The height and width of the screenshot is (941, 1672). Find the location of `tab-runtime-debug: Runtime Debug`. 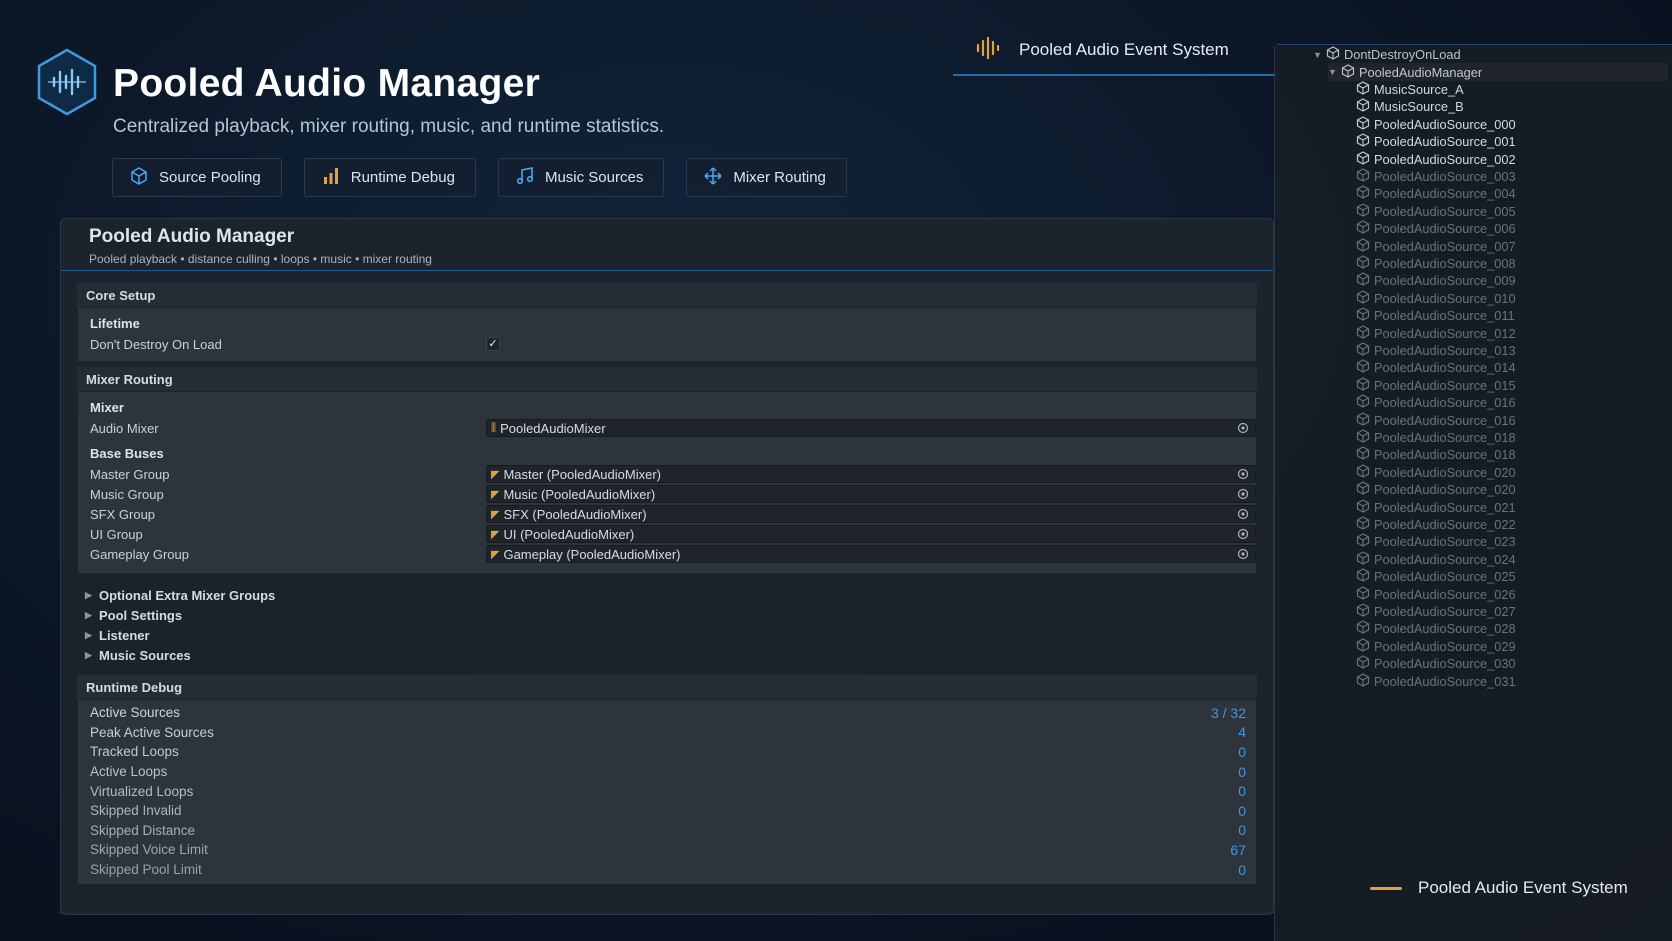

tab-runtime-debug: Runtime Debug is located at coordinates (389, 177).